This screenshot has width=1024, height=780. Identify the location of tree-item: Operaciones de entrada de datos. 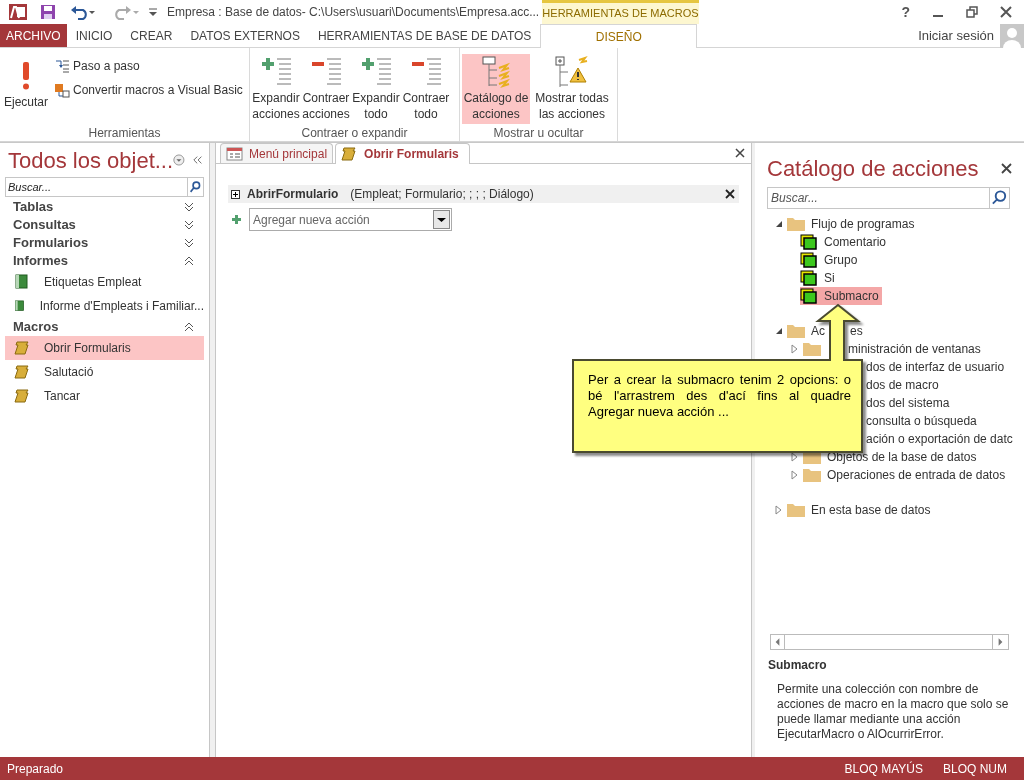
(916, 475).